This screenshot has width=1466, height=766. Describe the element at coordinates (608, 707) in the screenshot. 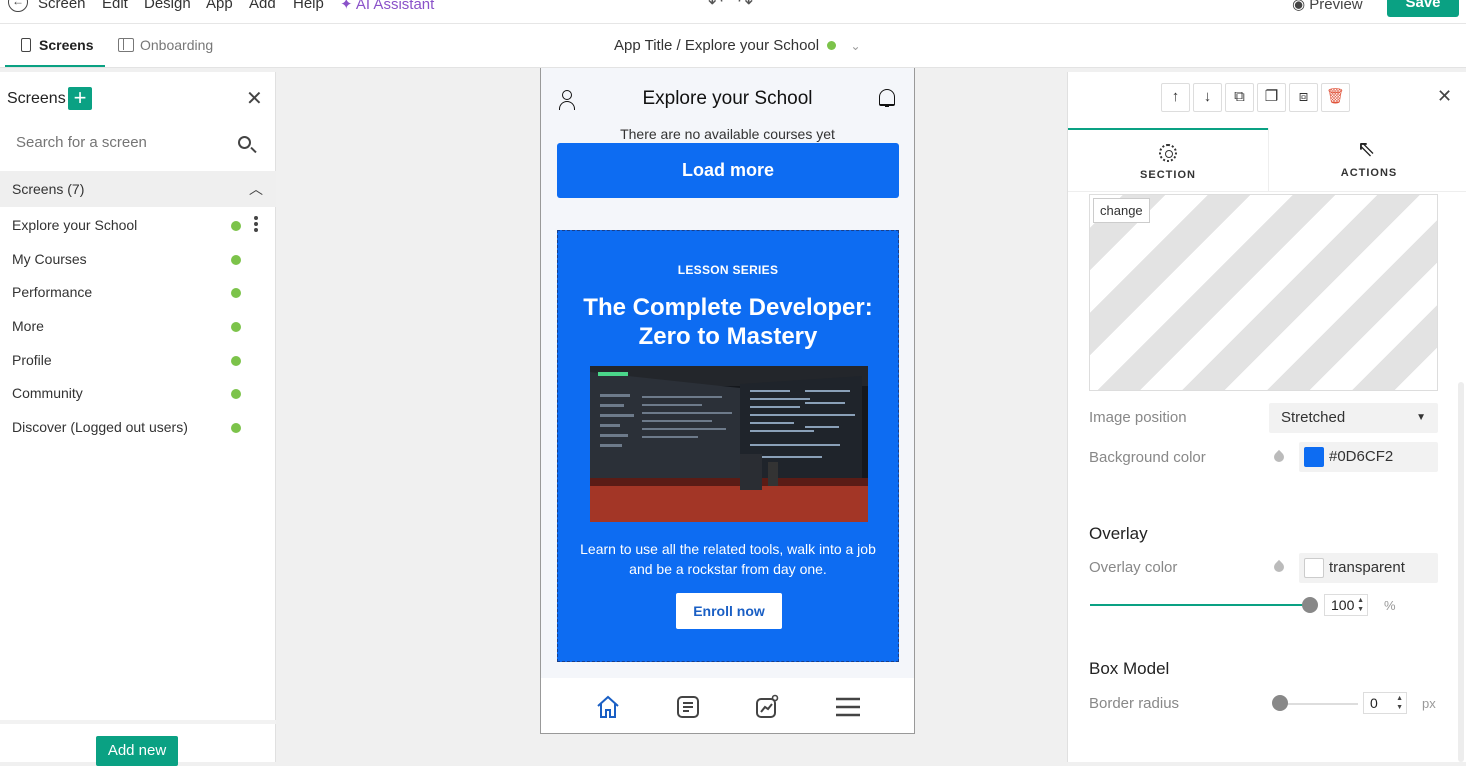

I see `home-icon` at that location.